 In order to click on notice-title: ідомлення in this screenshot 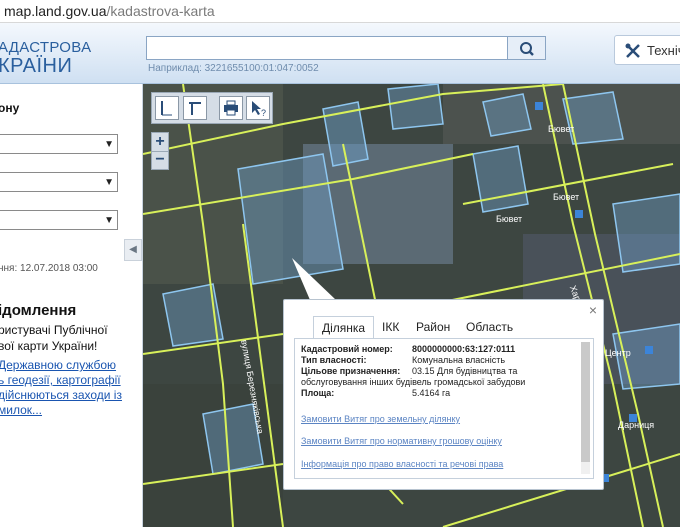, I will do `click(38, 310)`.